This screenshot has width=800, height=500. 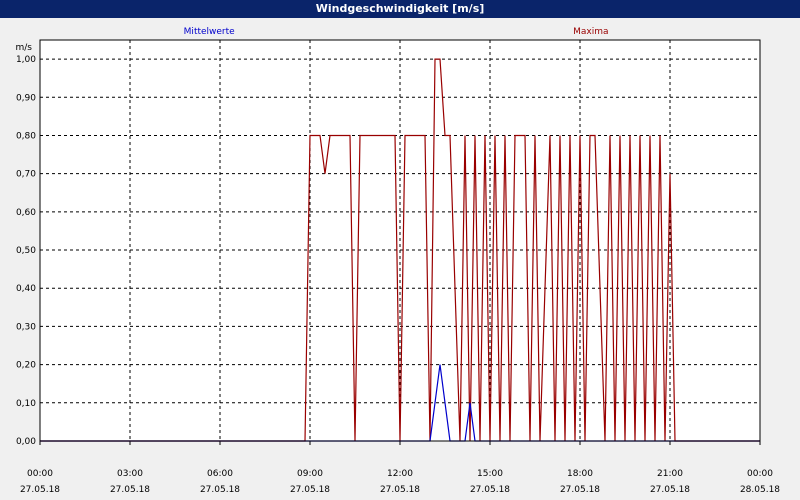 I want to click on x-tick-time: 12:00, so click(x=400, y=474).